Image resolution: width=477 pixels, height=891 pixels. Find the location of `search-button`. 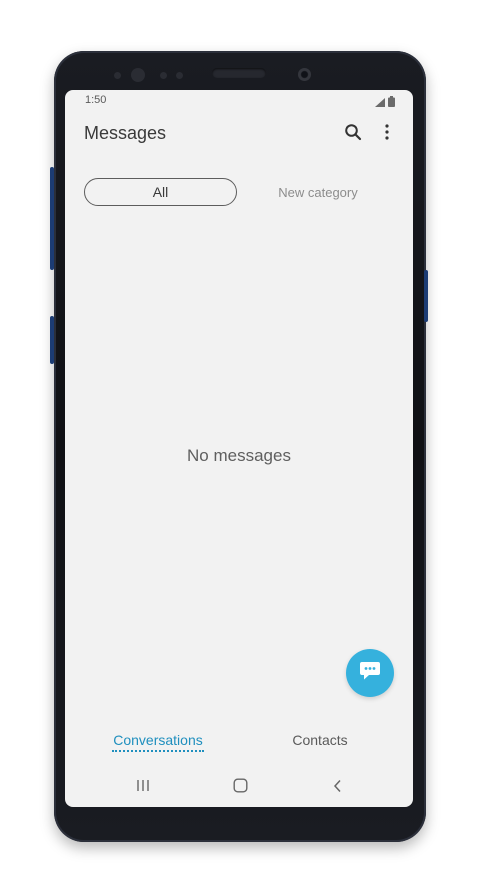

search-button is located at coordinates (353, 134).